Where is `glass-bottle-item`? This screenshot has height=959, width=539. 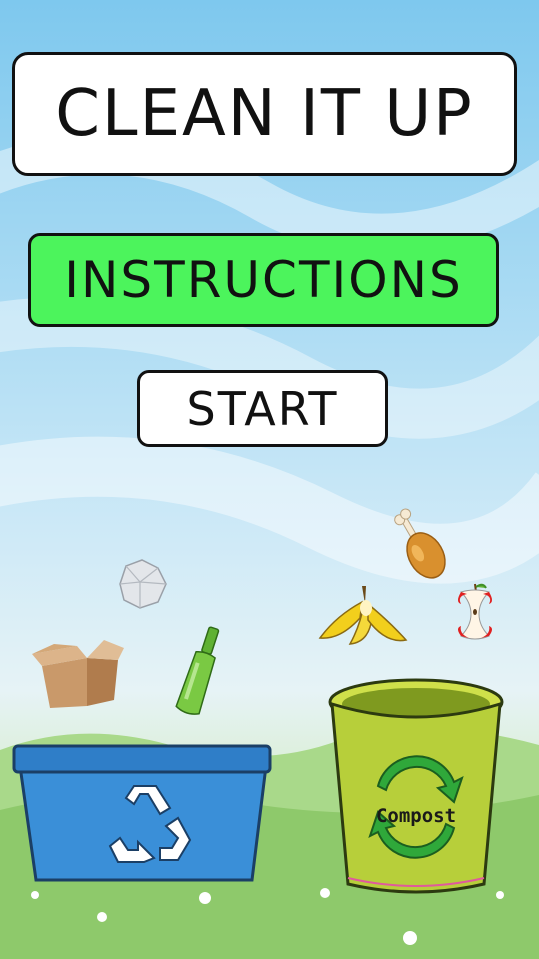
glass-bottle-item is located at coordinates (199, 671).